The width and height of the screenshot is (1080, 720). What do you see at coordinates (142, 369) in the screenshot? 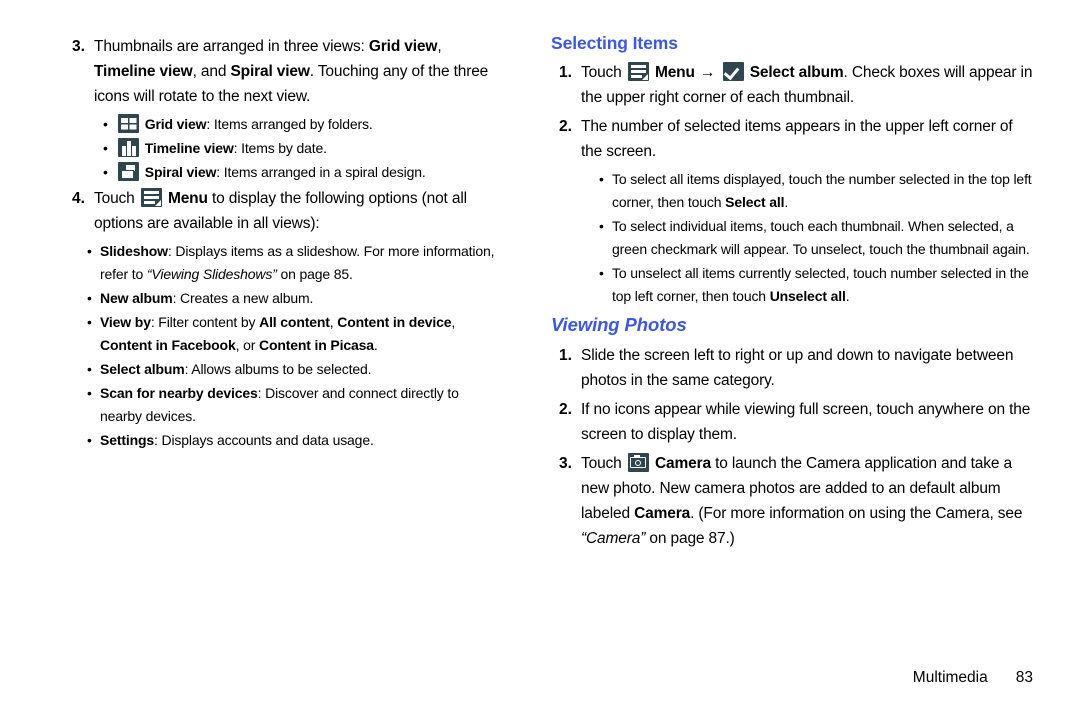
I see `option-select-album-label: Select album` at bounding box center [142, 369].